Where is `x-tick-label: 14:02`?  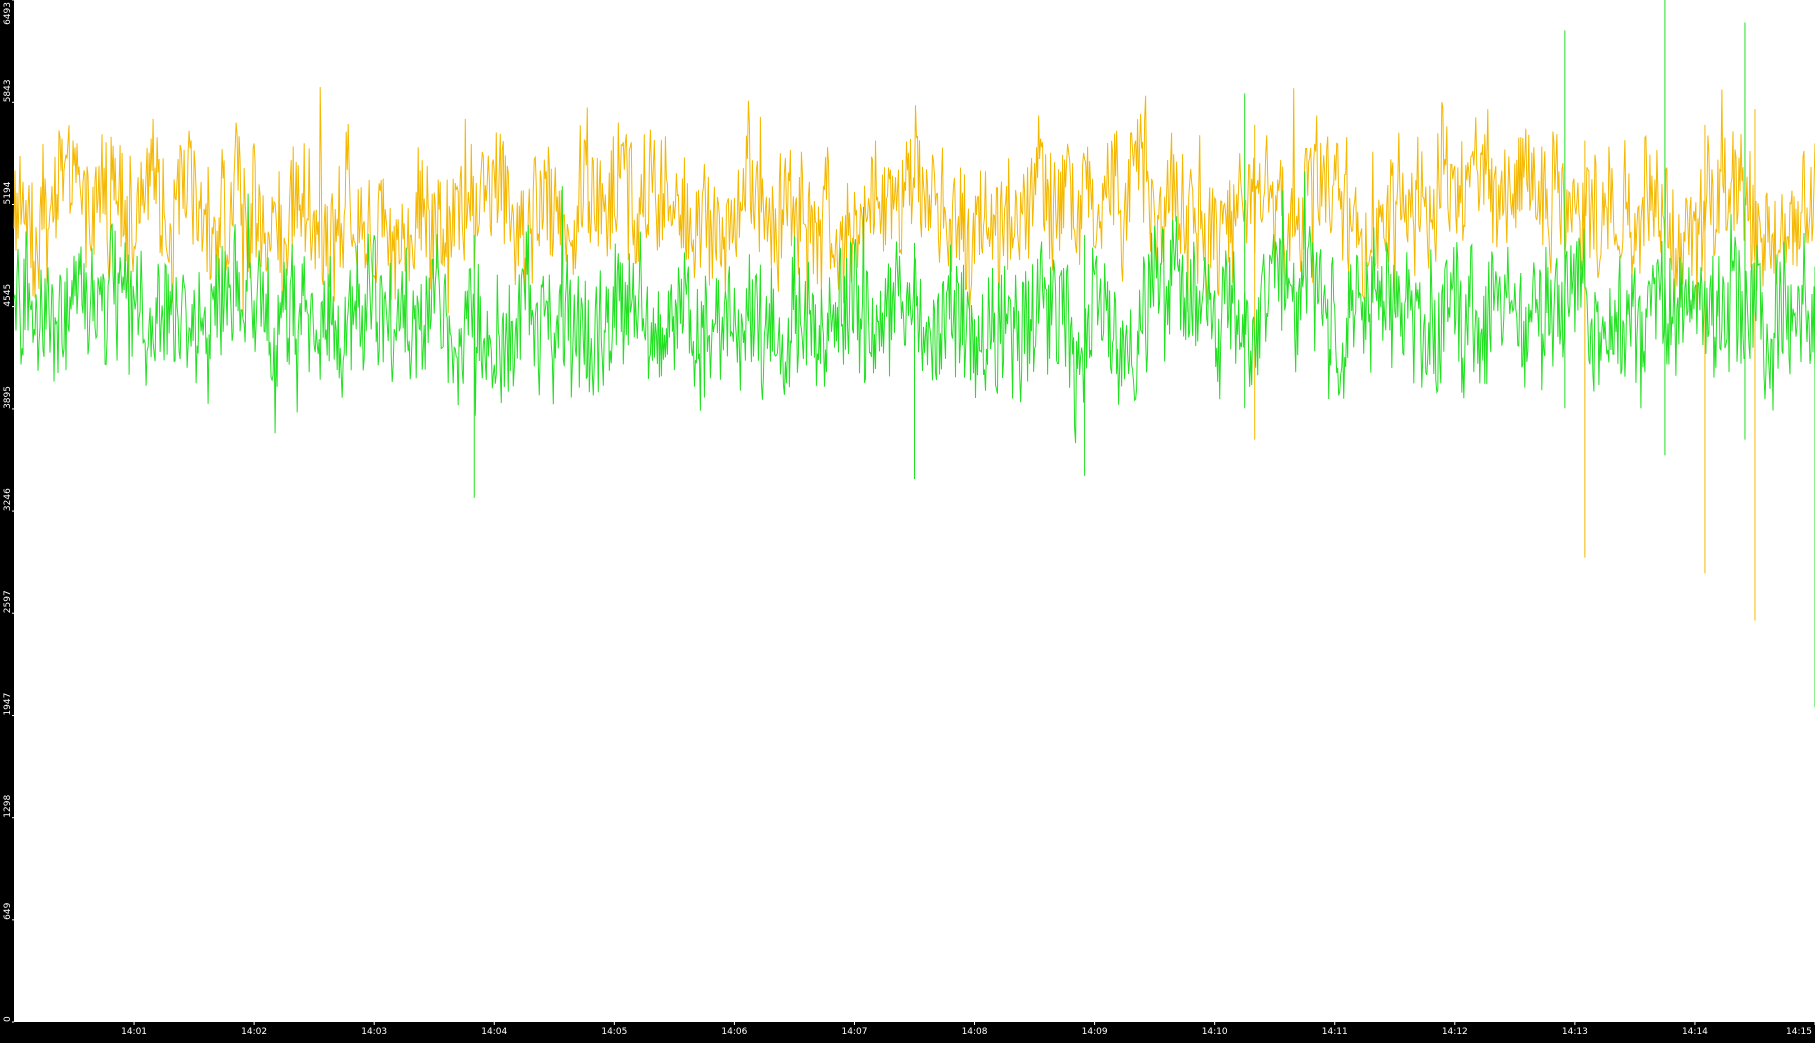
x-tick-label: 14:02 is located at coordinates (254, 1032).